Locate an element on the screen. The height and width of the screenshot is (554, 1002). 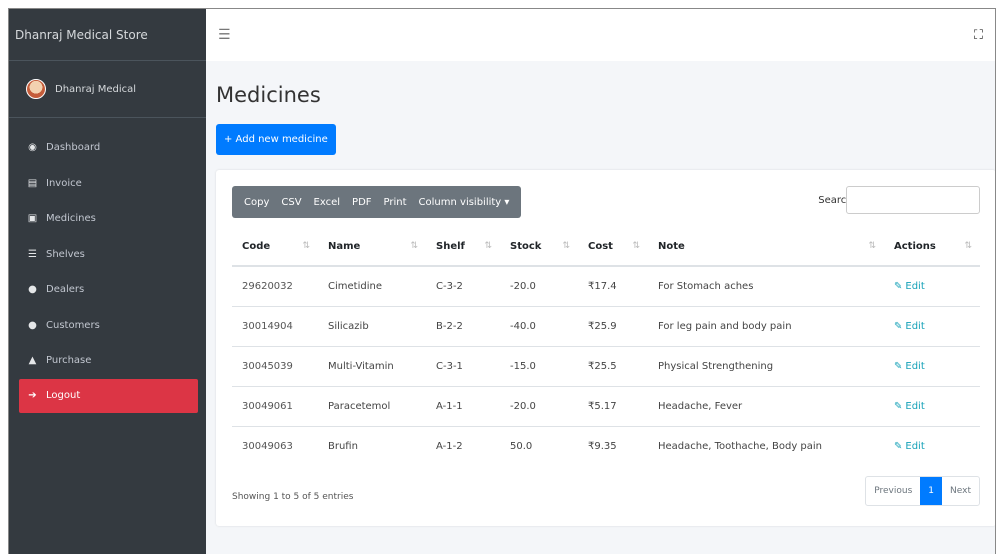
cell-stock: 50.0 is located at coordinates (539, 445).